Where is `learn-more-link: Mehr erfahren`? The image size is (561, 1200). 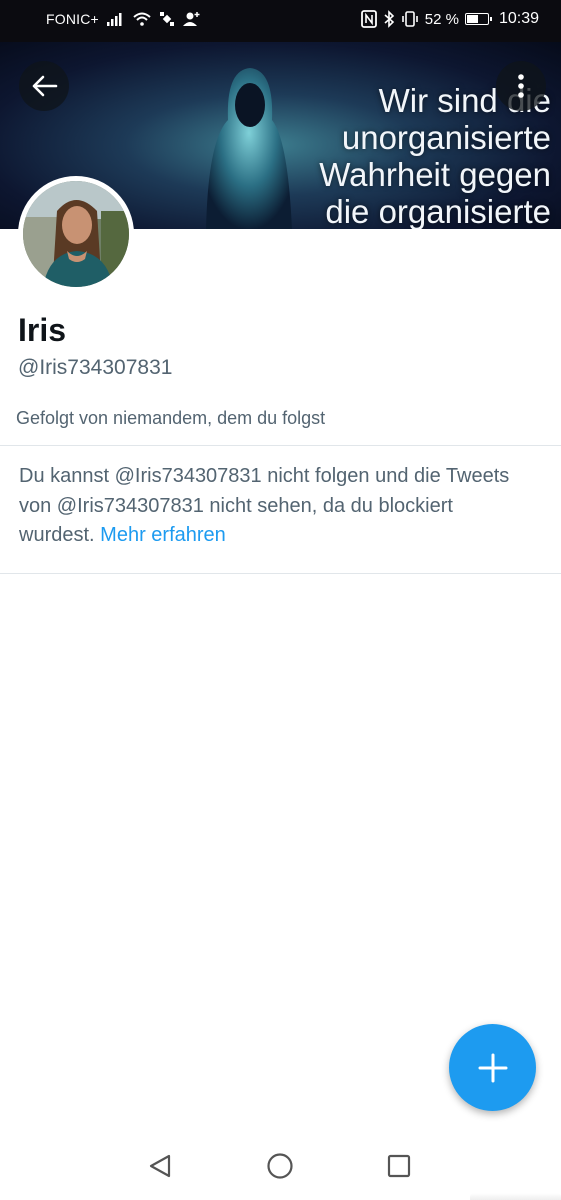
learn-more-link: Mehr erfahren is located at coordinates (163, 535).